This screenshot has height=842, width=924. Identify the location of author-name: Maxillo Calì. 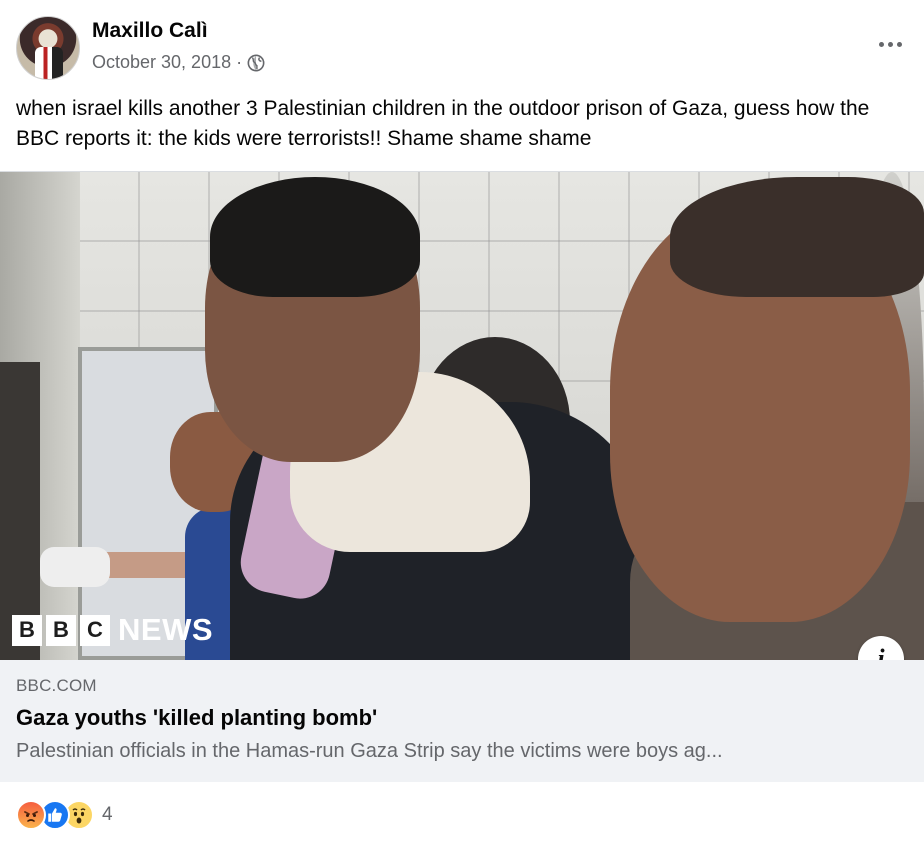
(150, 31).